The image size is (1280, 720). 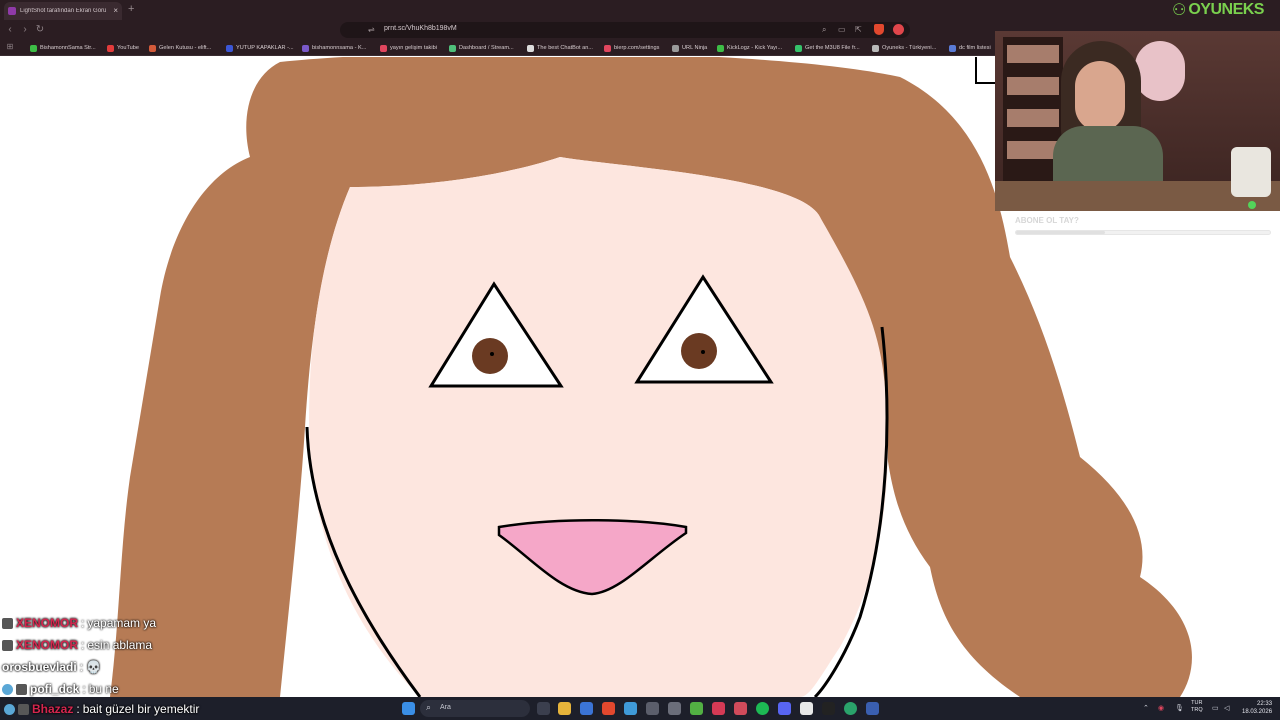 I want to click on apps-grid-icon: ⊞, so click(x=10, y=47).